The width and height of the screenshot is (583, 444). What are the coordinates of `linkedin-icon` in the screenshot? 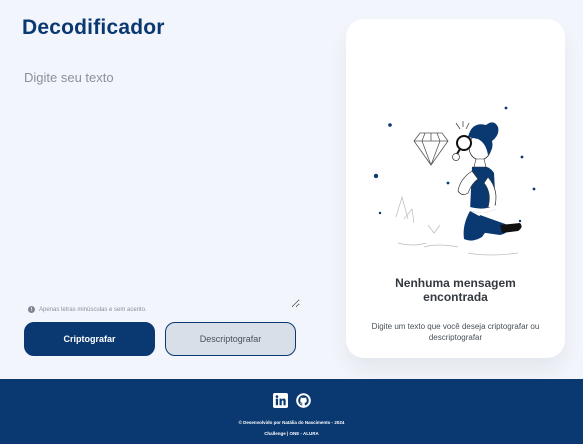 It's located at (280, 400).